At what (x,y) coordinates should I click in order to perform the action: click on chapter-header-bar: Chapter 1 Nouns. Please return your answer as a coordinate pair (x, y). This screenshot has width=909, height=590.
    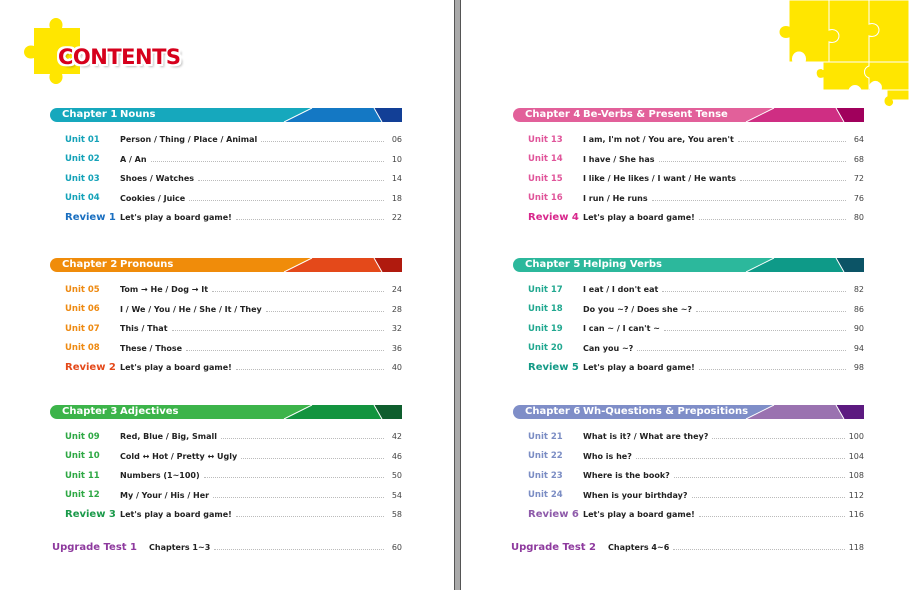
    Looking at the image, I should click on (226, 115).